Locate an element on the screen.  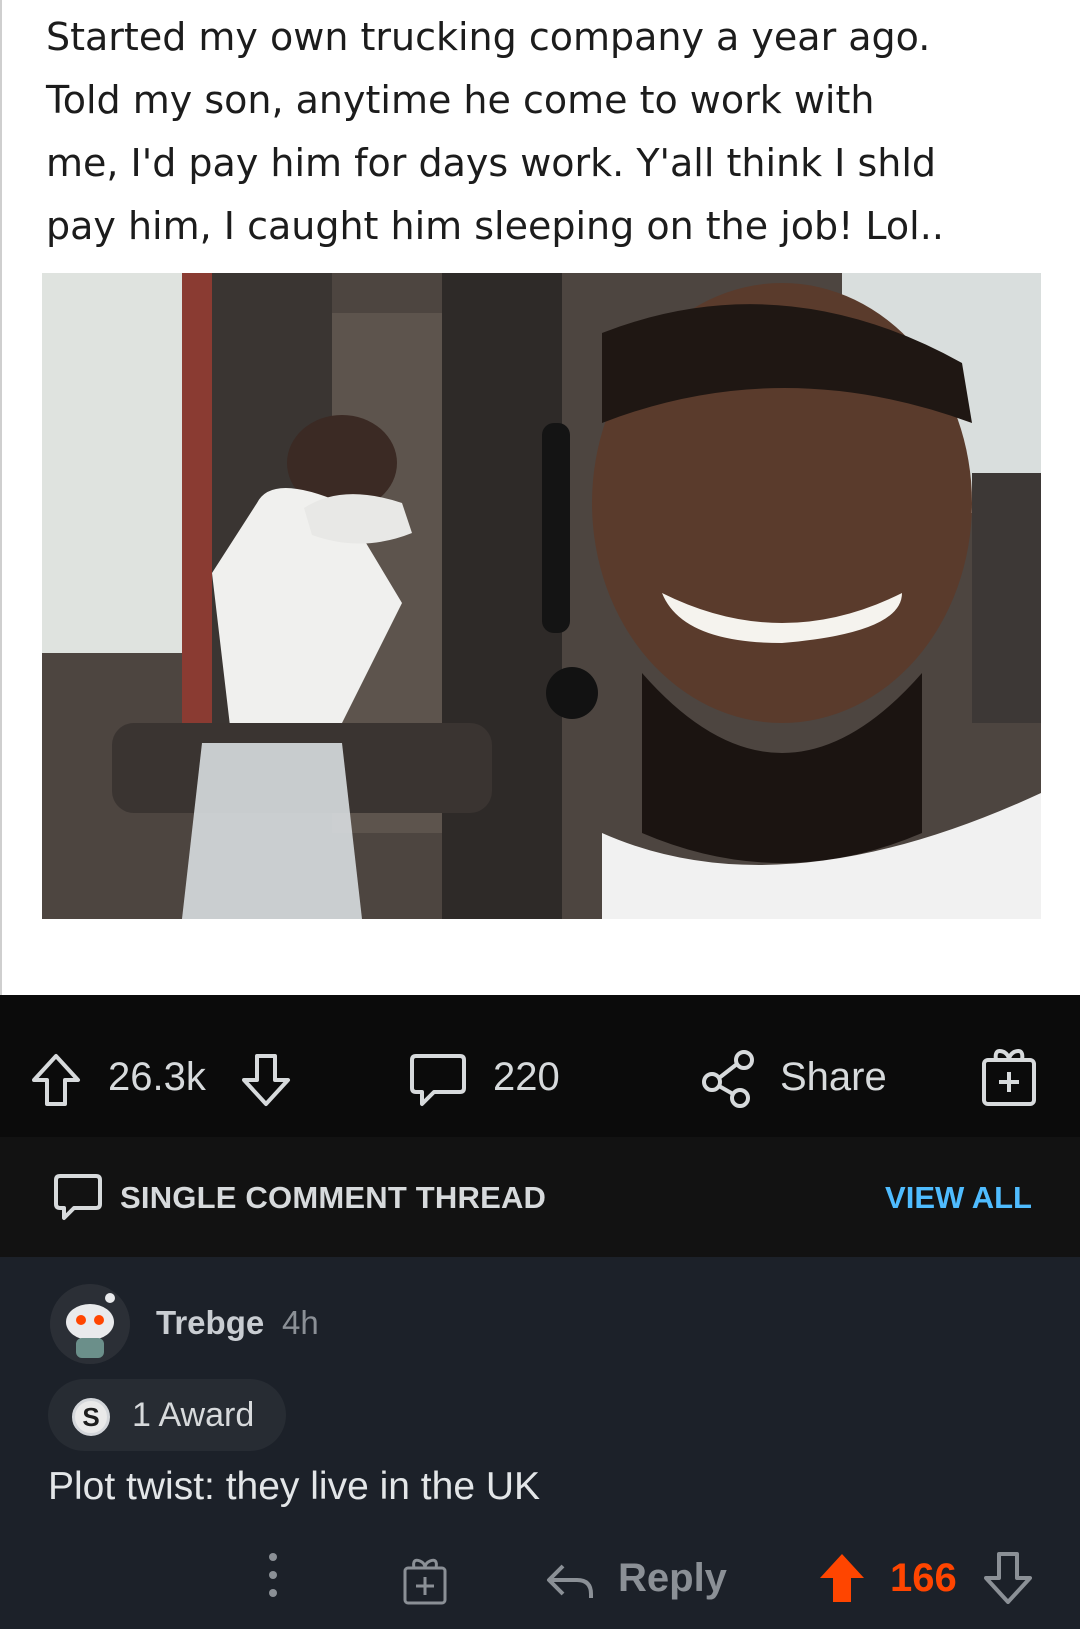
thread-label: SINGLE COMMENT THREAD is located at coordinates (333, 1197).